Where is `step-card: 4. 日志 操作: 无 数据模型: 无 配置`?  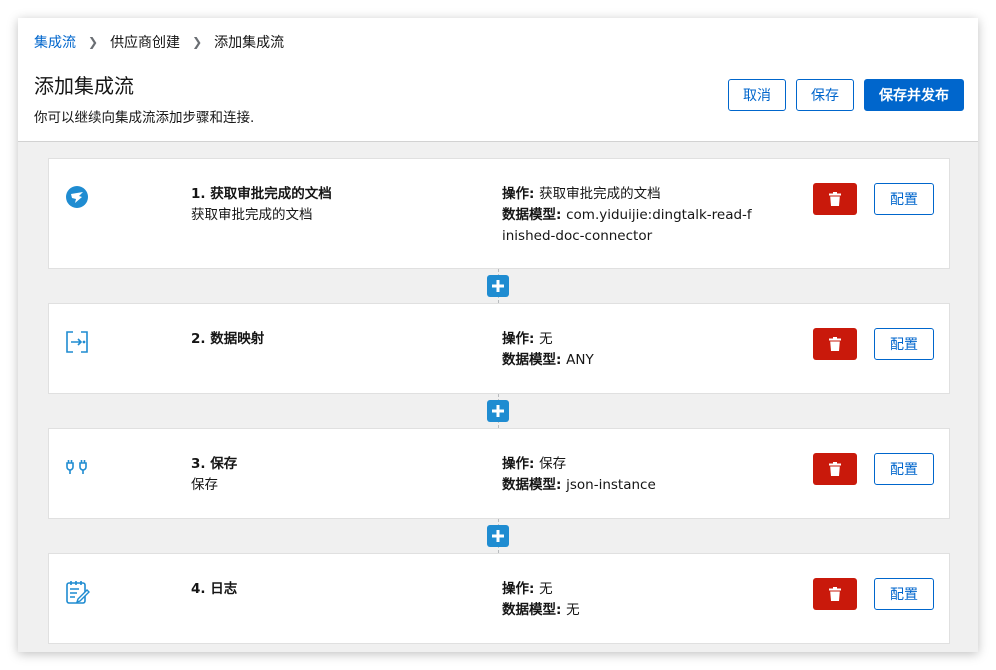
step-card: 4. 日志 操作: 无 数据模型: 无 配置 is located at coordinates (499, 598).